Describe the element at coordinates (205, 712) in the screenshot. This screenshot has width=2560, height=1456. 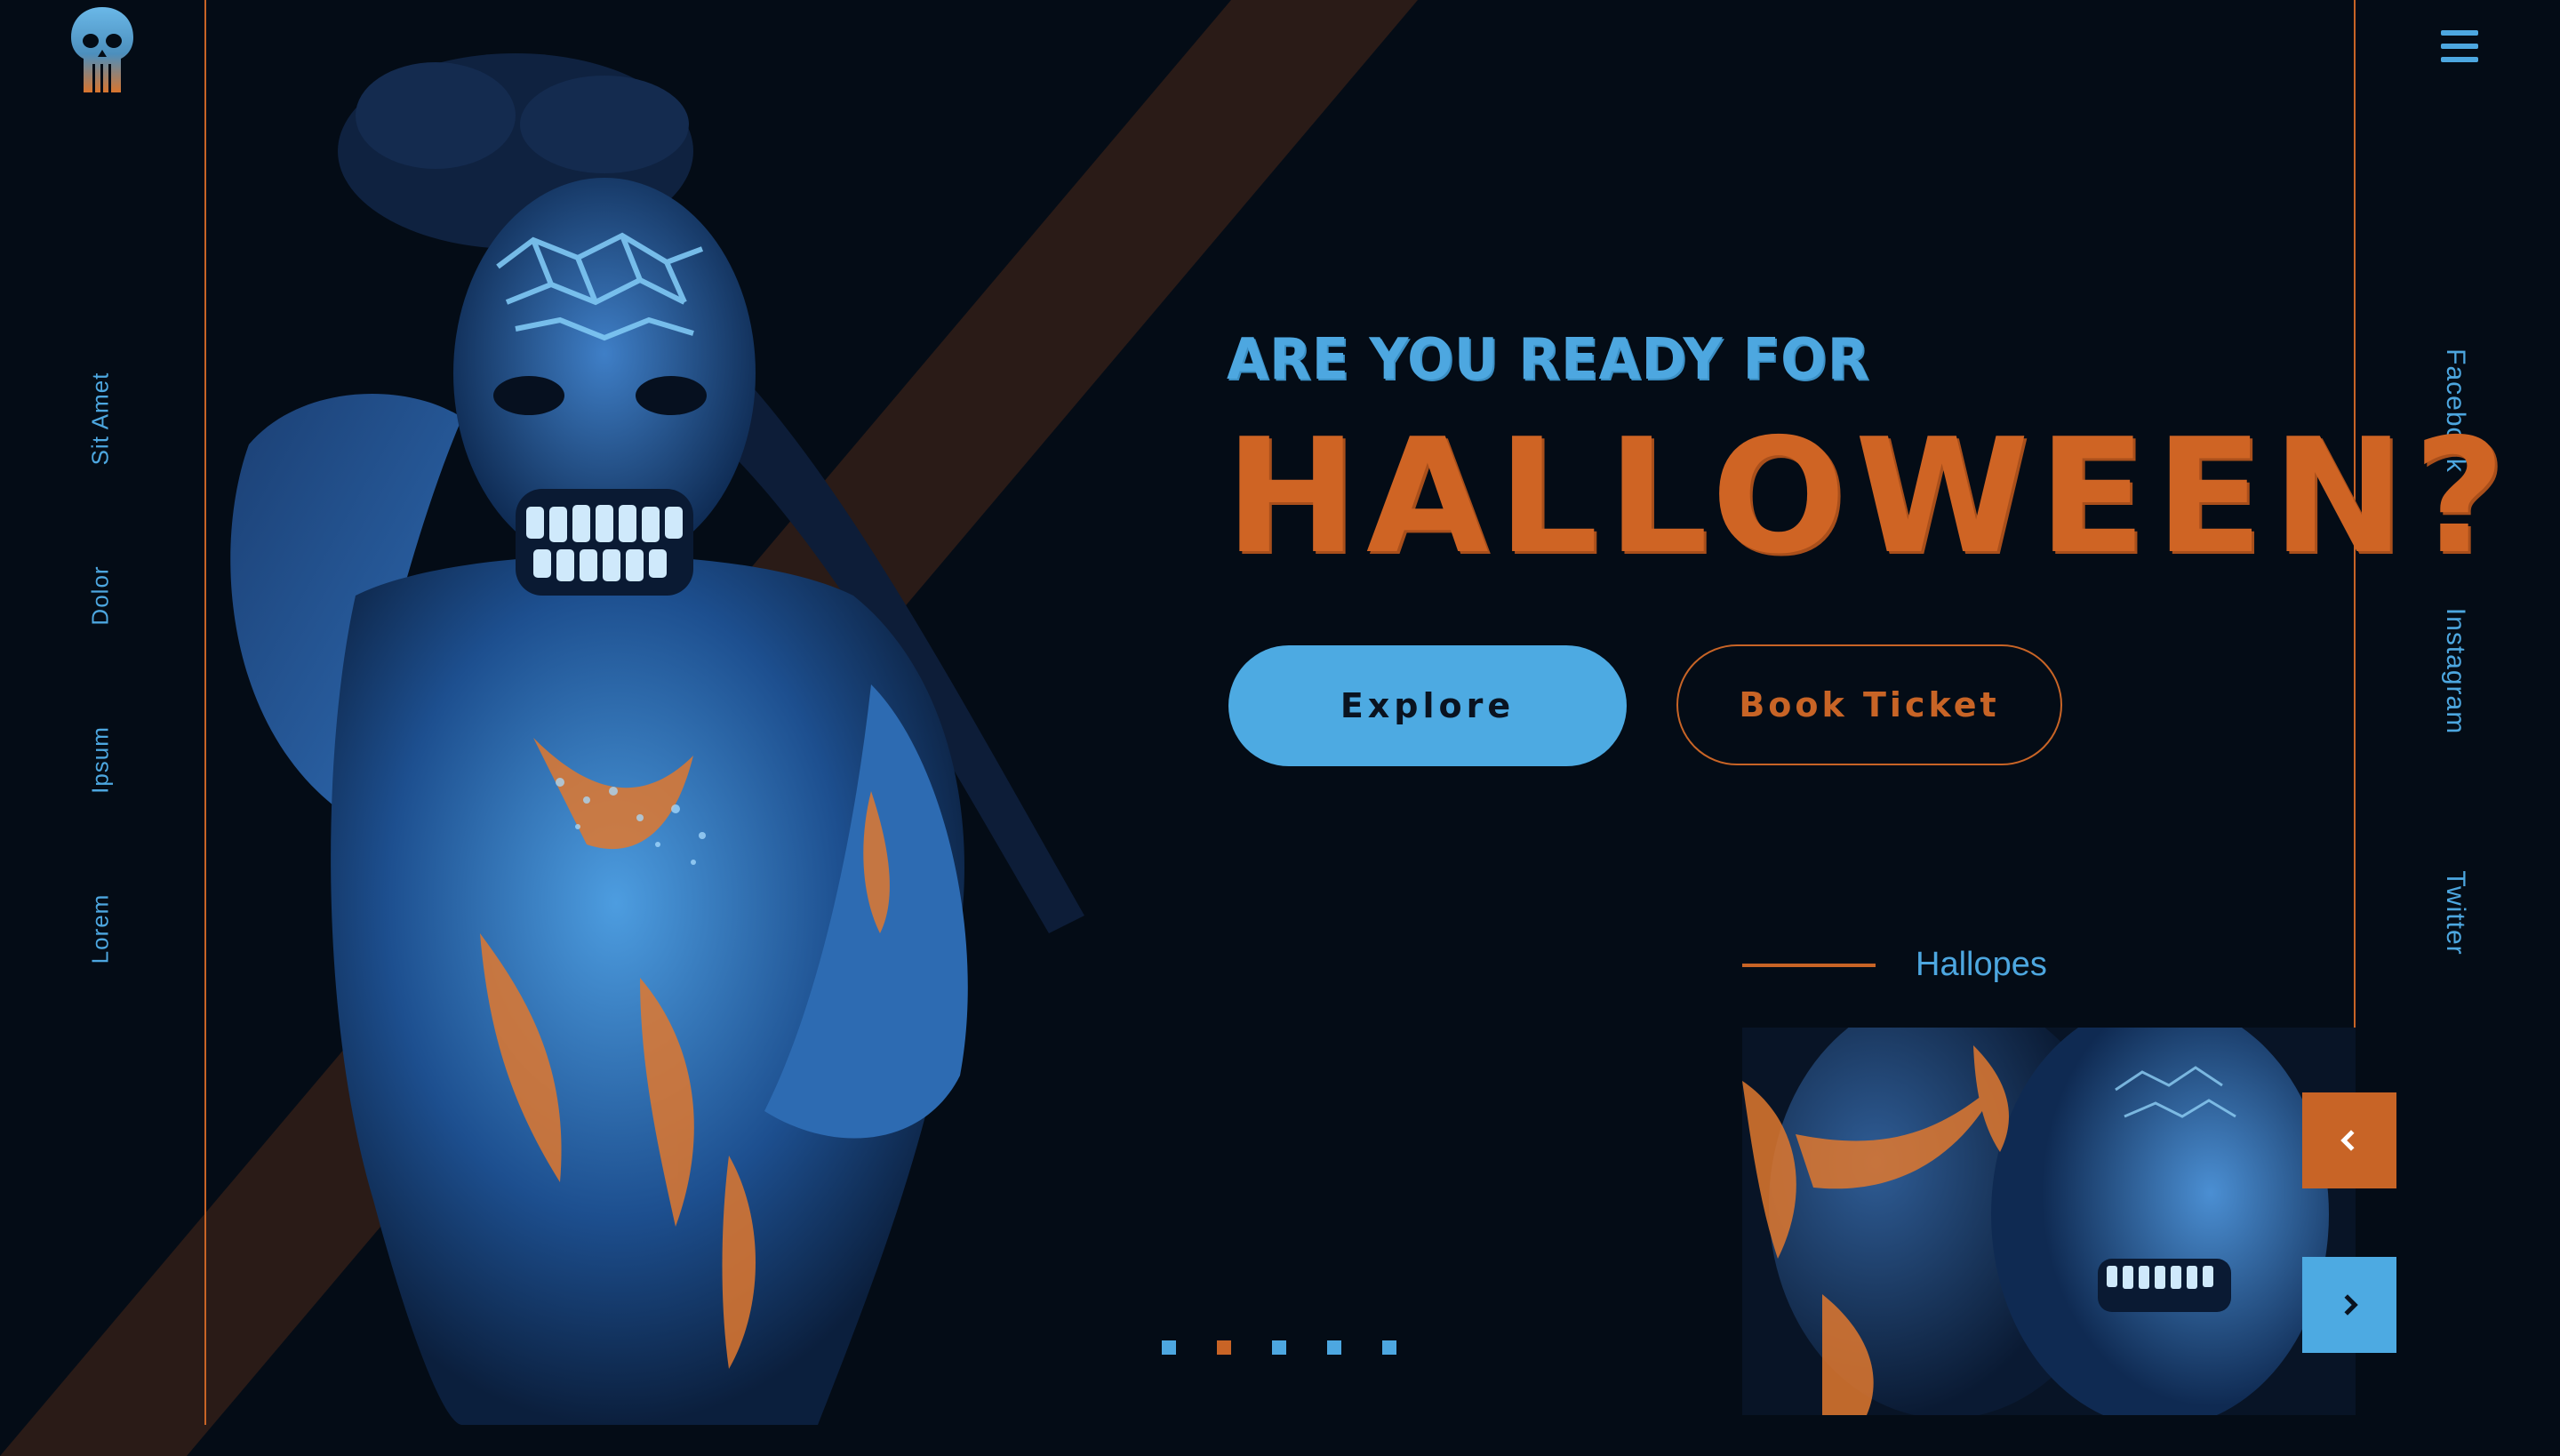
I see `left-divider-line` at that location.